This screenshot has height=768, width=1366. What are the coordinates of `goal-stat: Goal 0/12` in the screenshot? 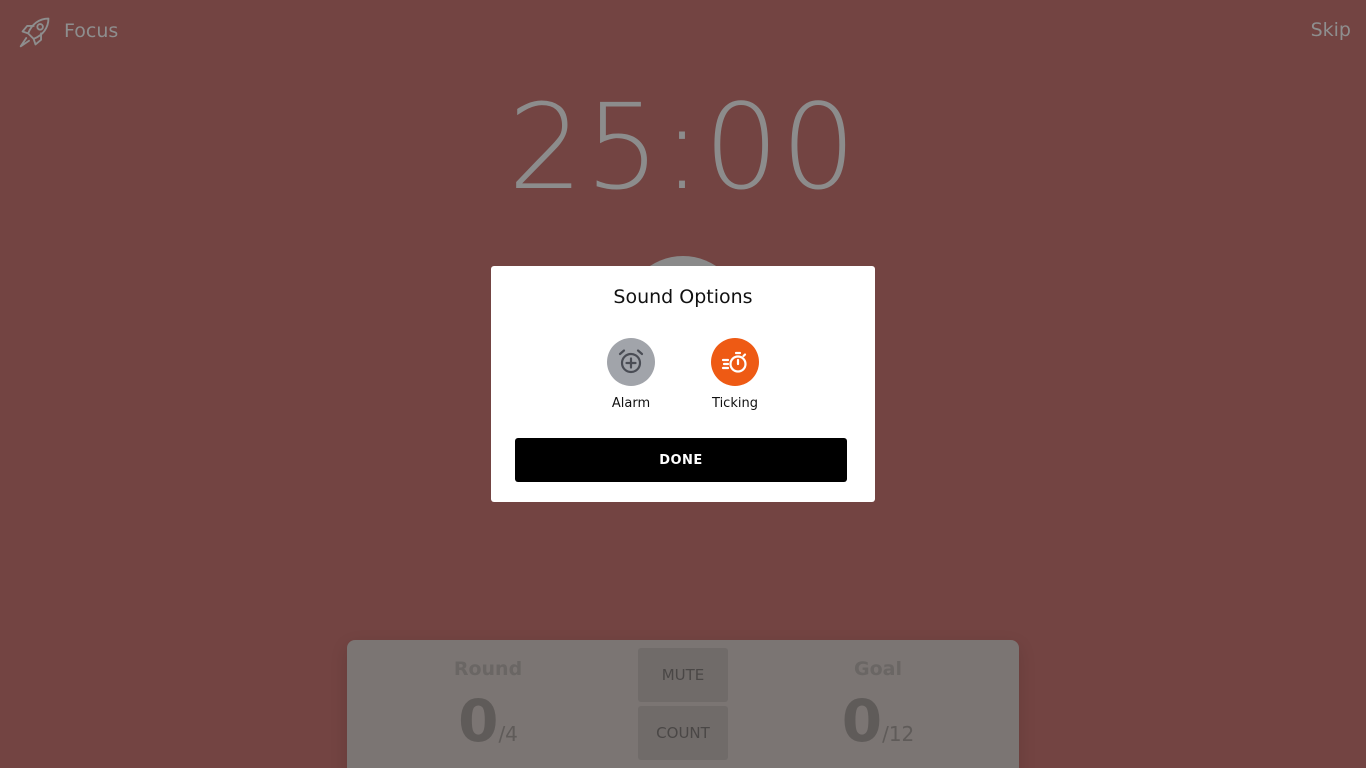 It's located at (878, 704).